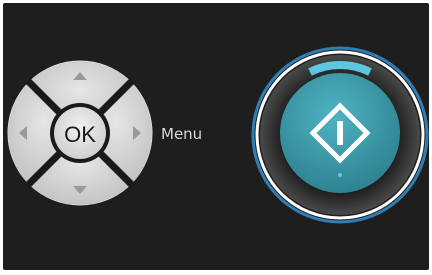 The width and height of the screenshot is (432, 275). Describe the element at coordinates (182, 134) in the screenshot. I see `menu-label: Menu` at that location.